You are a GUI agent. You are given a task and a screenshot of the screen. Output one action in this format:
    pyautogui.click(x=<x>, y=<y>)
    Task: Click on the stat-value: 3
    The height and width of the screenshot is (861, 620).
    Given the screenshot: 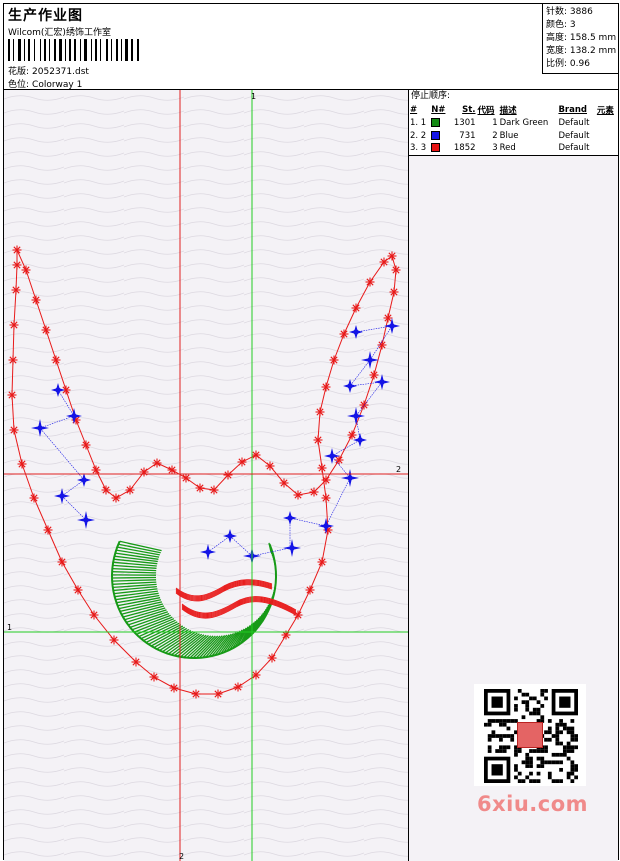 What is the action you would take?
    pyautogui.click(x=572, y=25)
    